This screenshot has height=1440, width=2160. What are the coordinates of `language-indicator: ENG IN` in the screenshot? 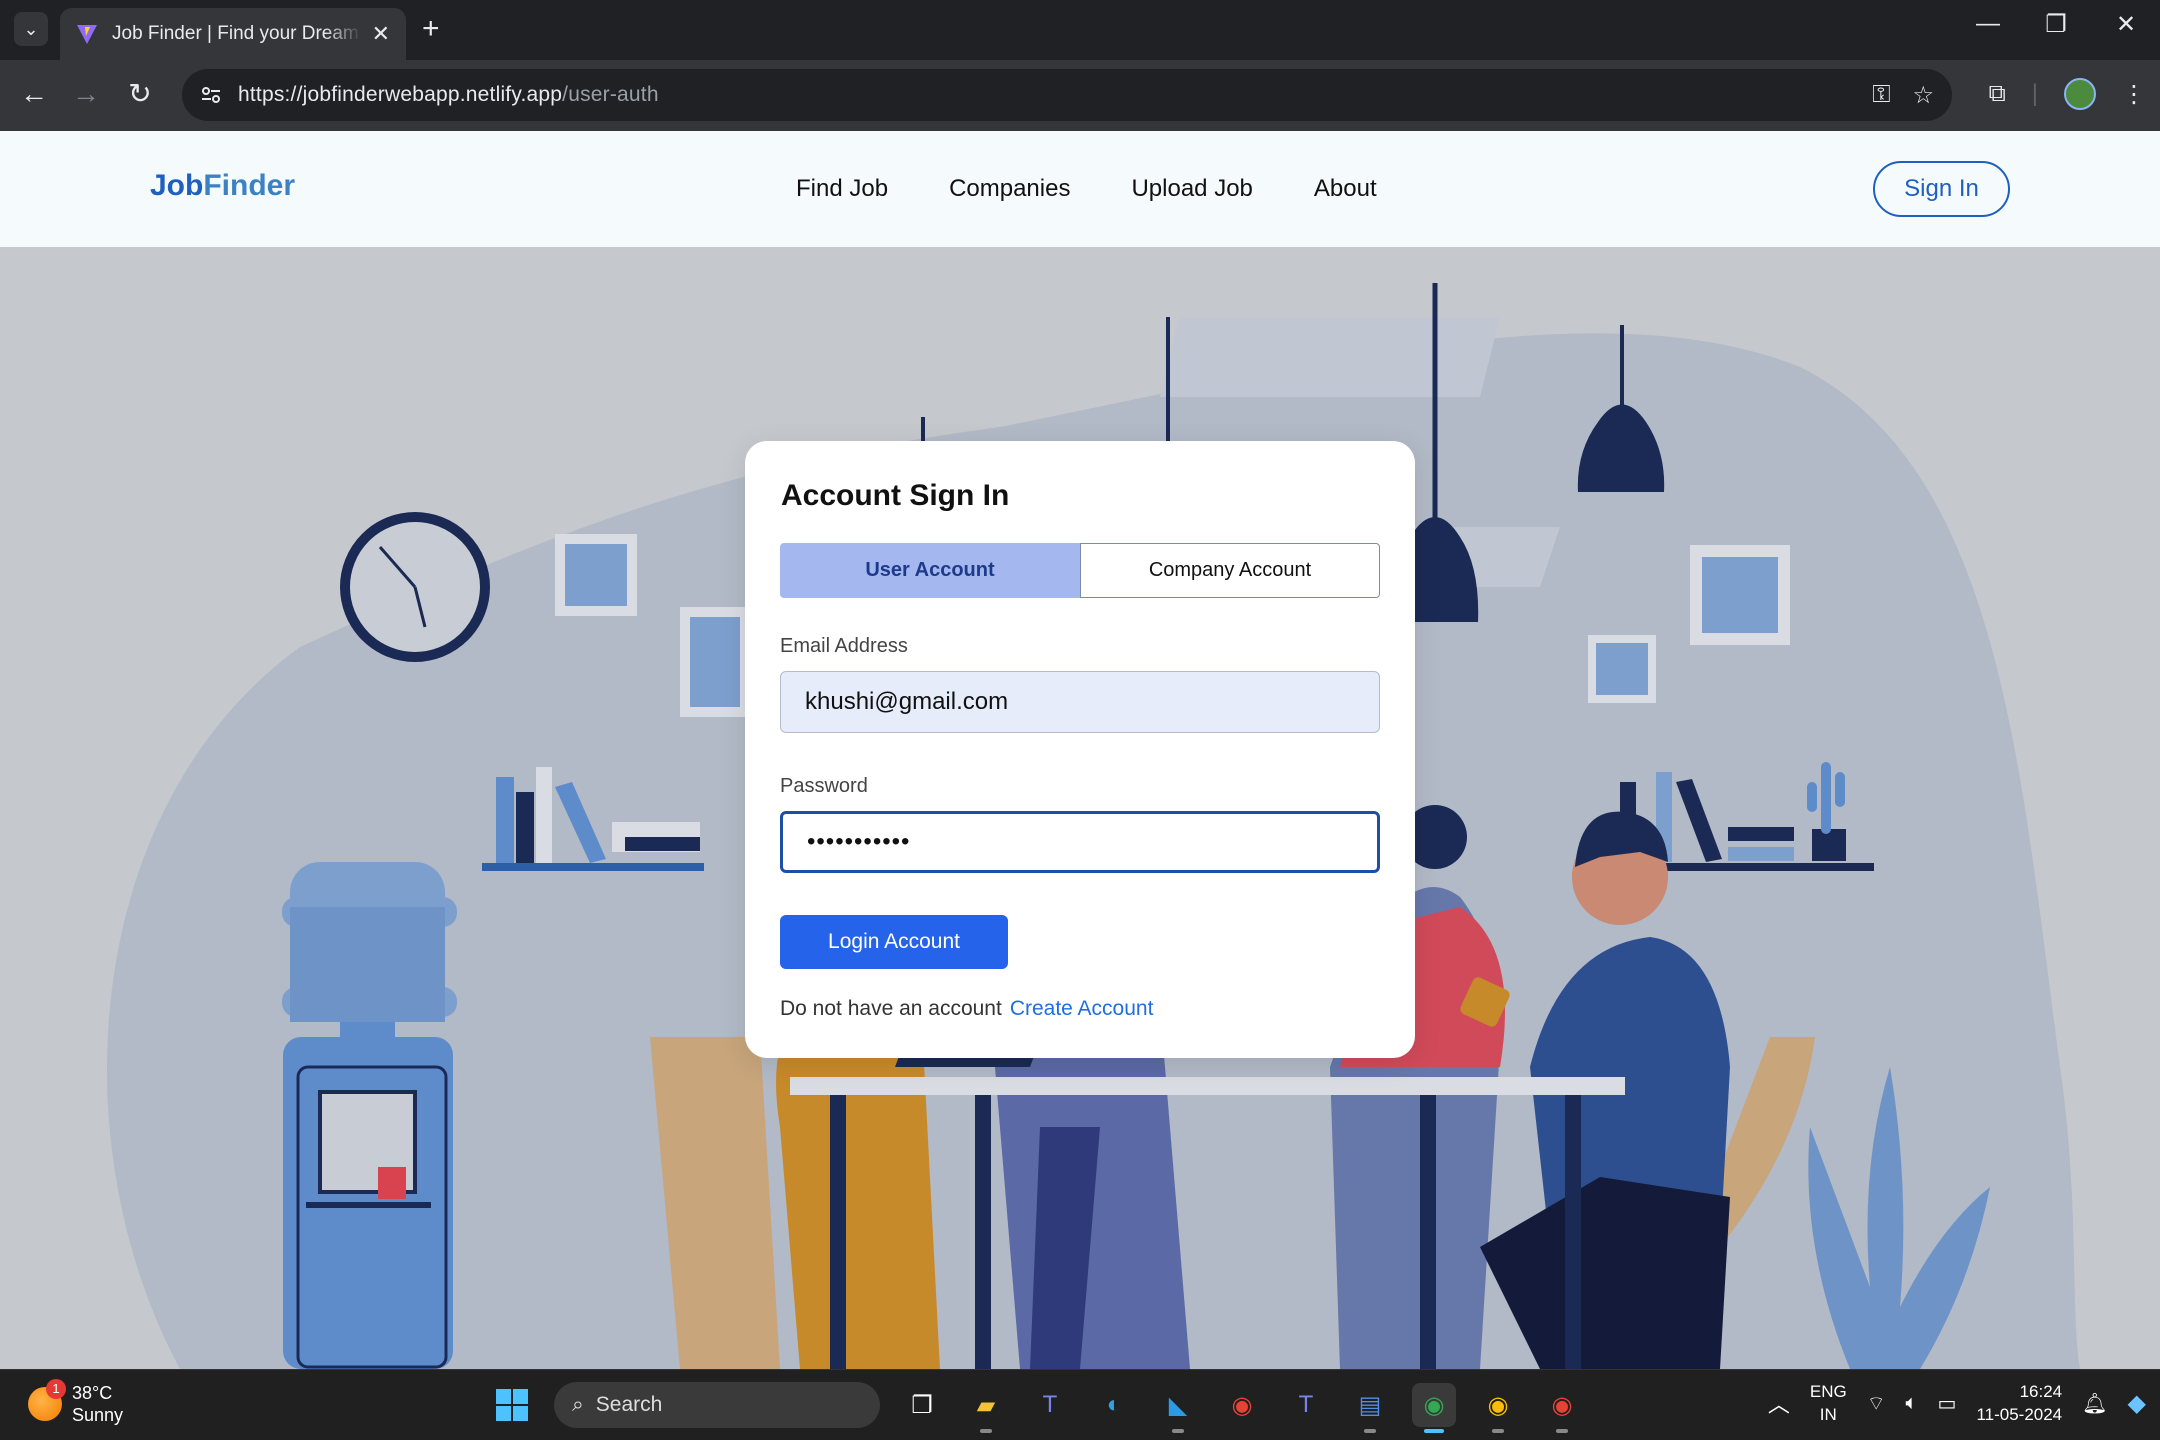 It's located at (1828, 1403).